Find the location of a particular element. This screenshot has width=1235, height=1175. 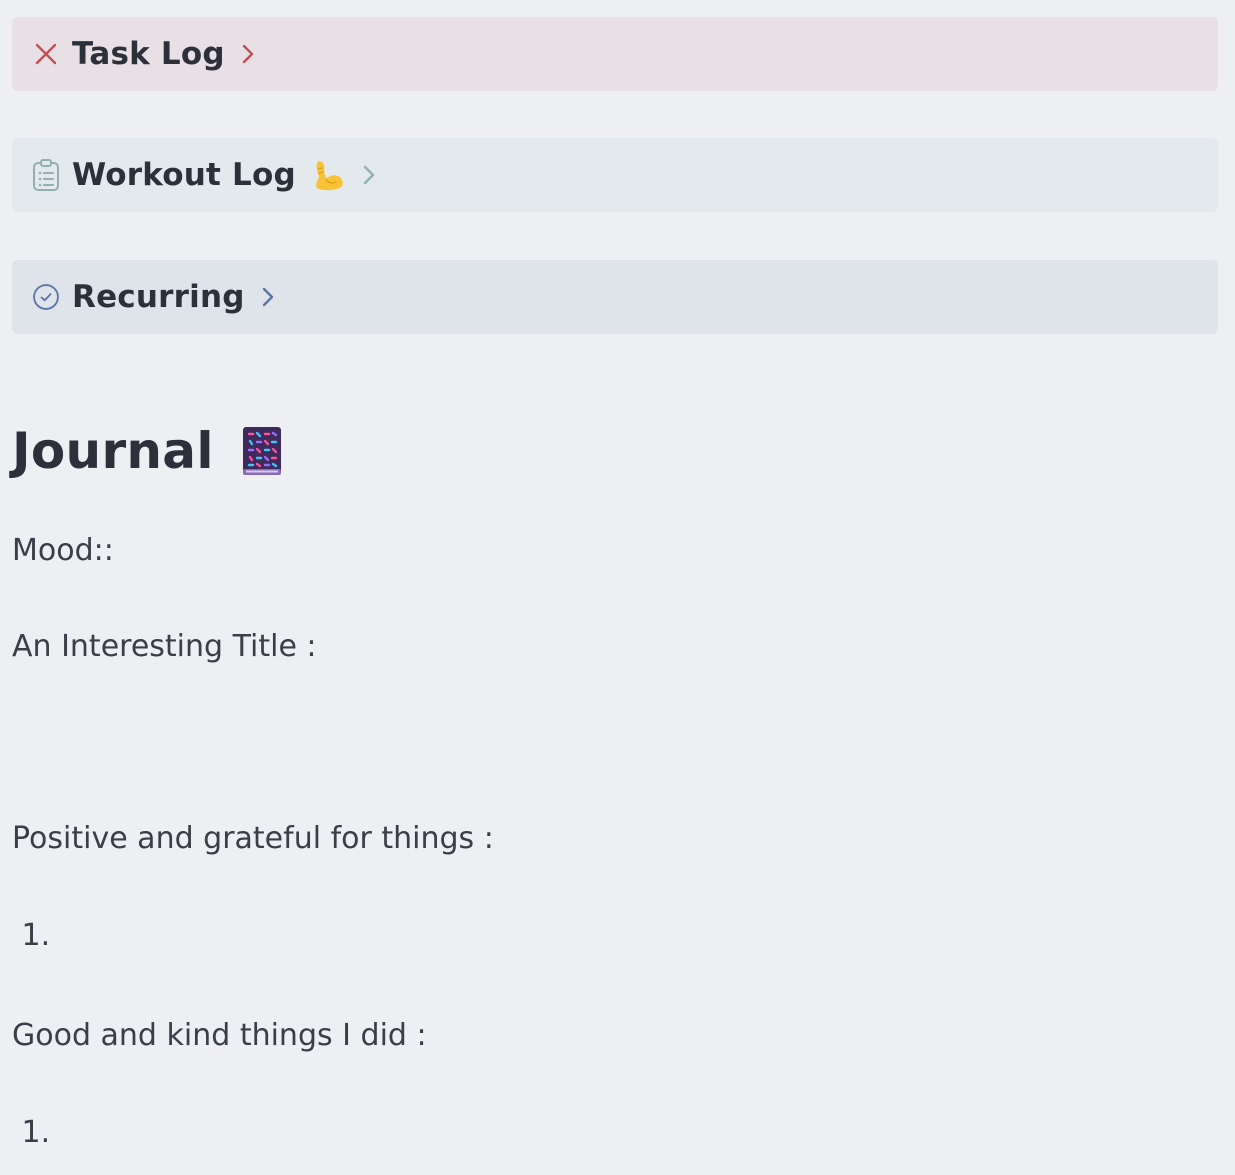

flexed-biceps-icon is located at coordinates (328, 175).